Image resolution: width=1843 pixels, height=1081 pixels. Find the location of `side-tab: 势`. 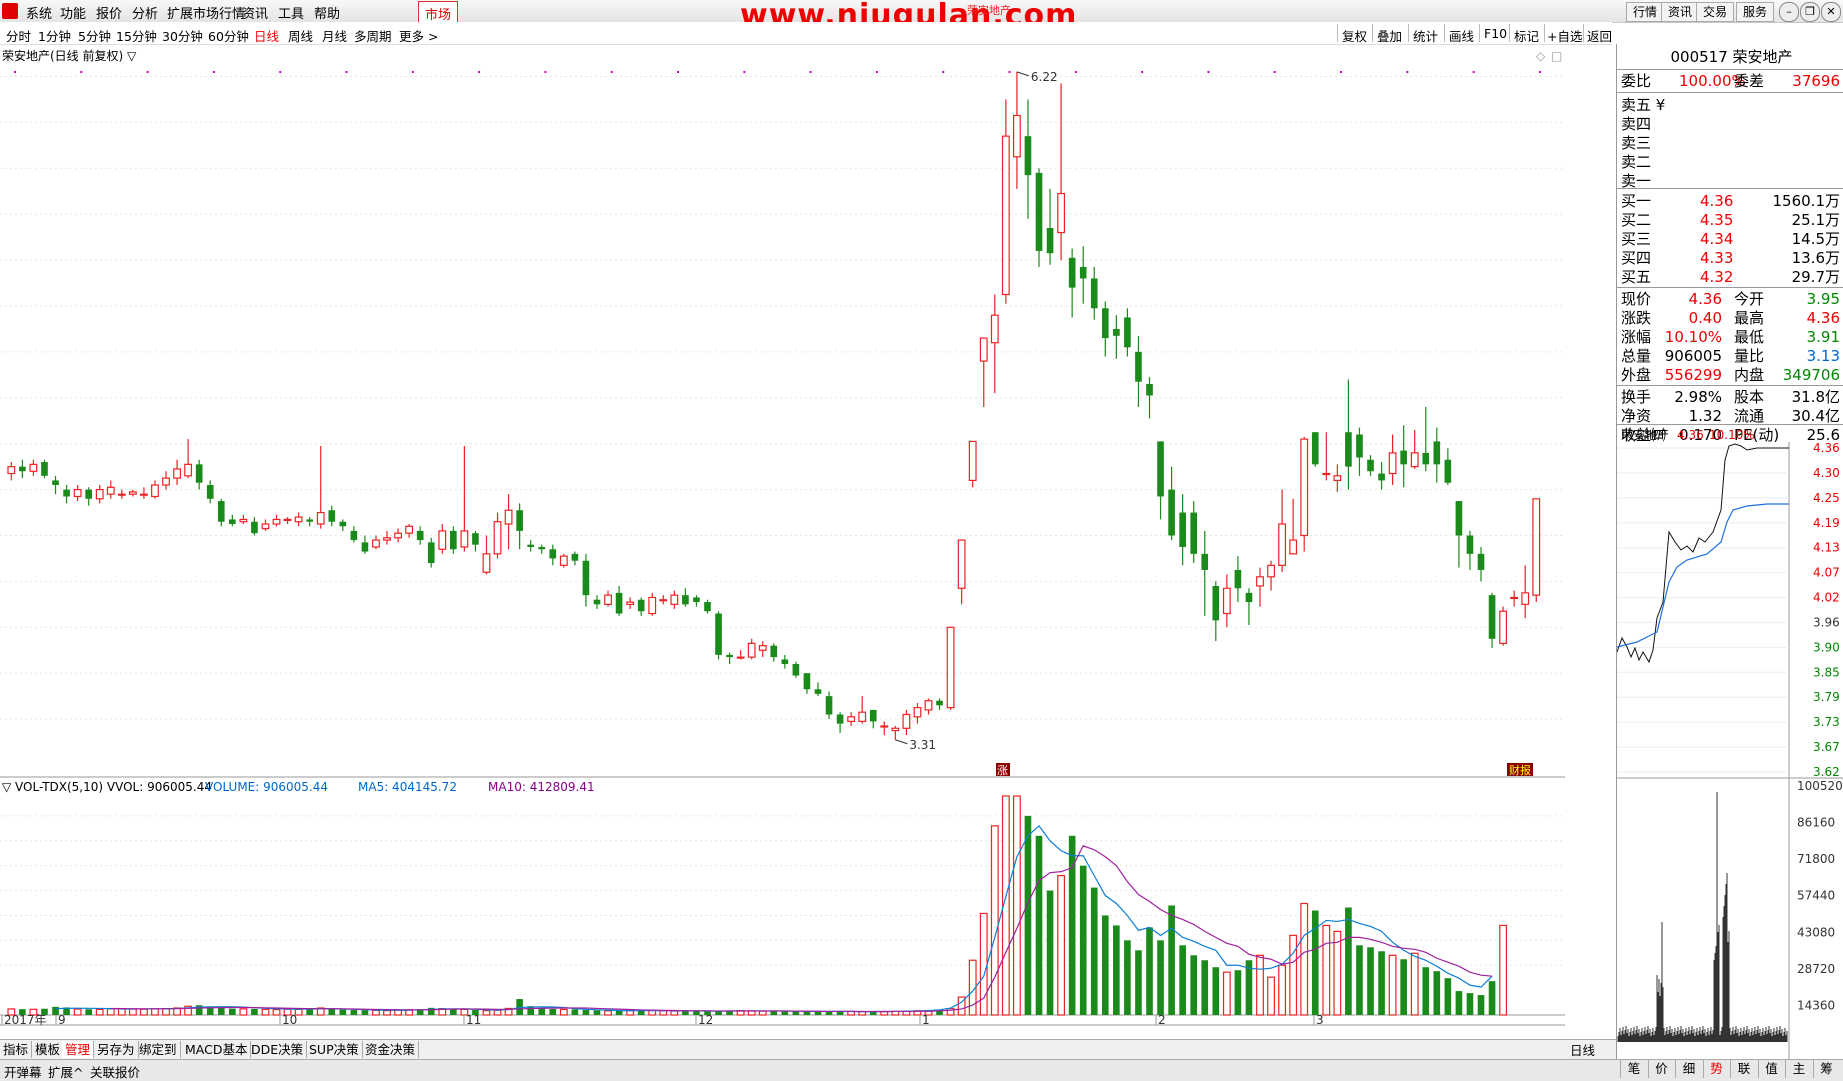

side-tab: 势 is located at coordinates (1716, 1069).